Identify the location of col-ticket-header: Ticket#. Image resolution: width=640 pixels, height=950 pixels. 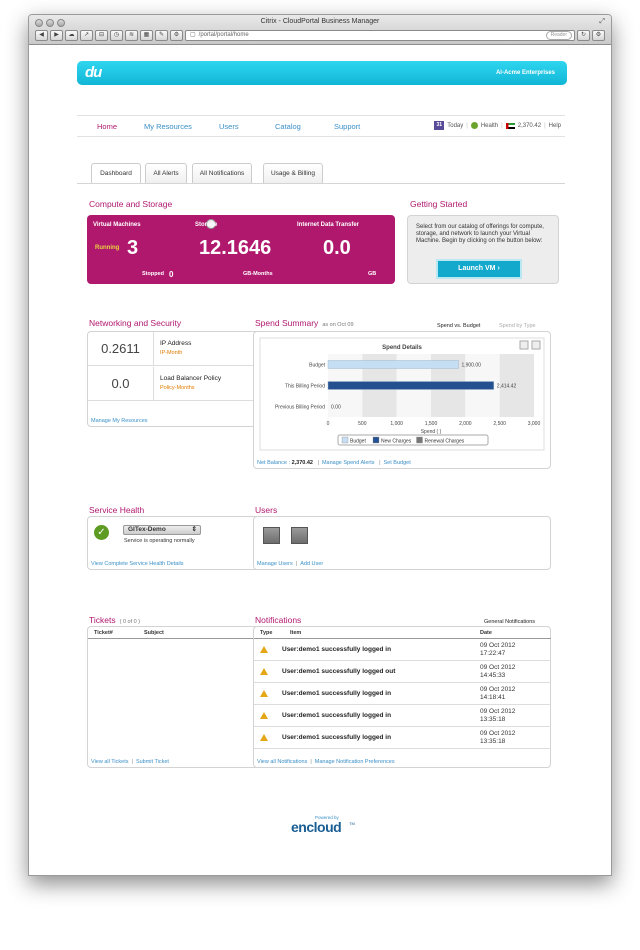
(103, 633).